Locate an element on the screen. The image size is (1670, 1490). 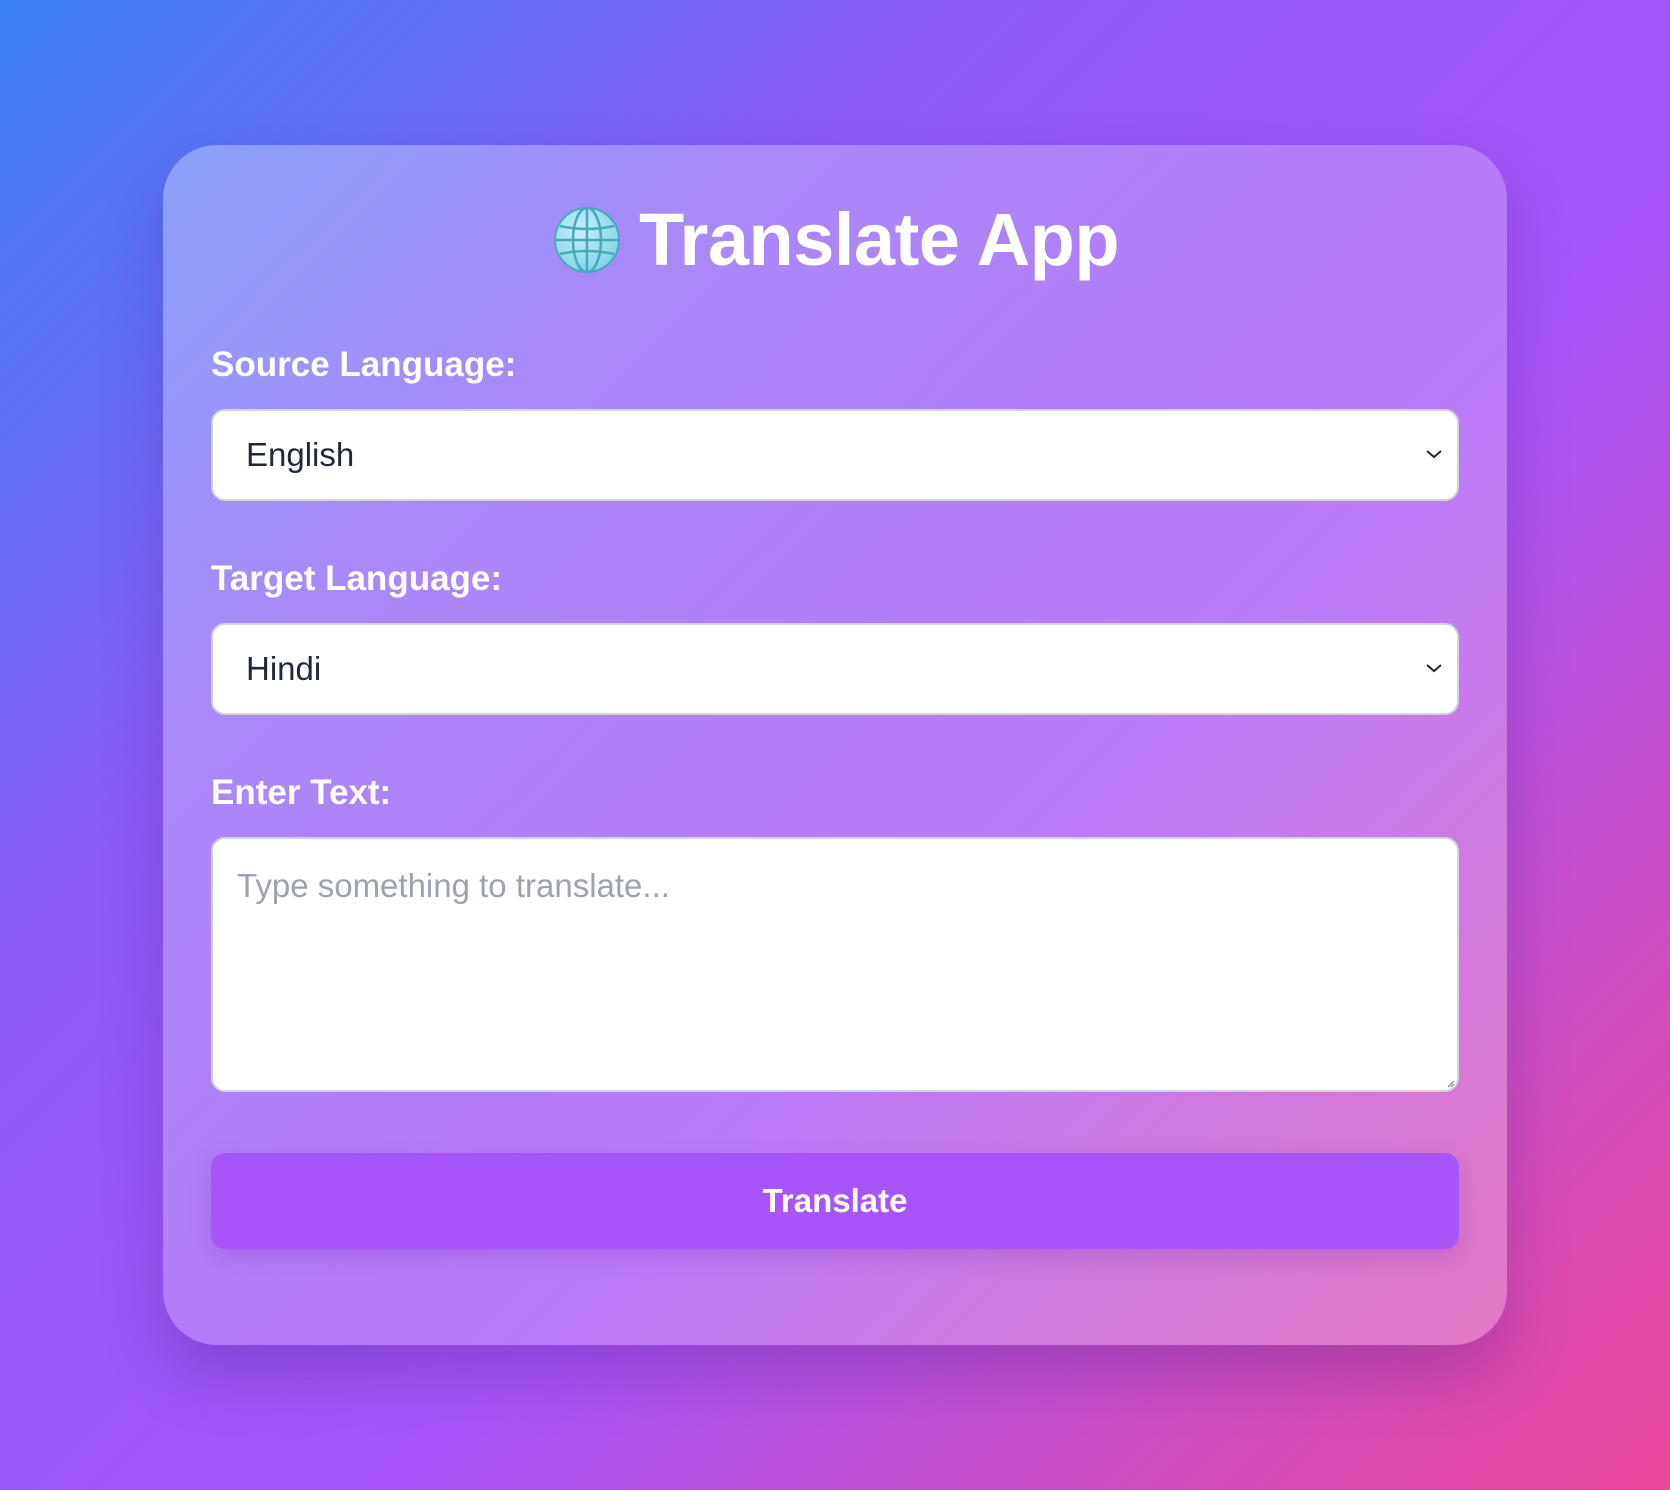
source-language-value: English is located at coordinates (300, 454).